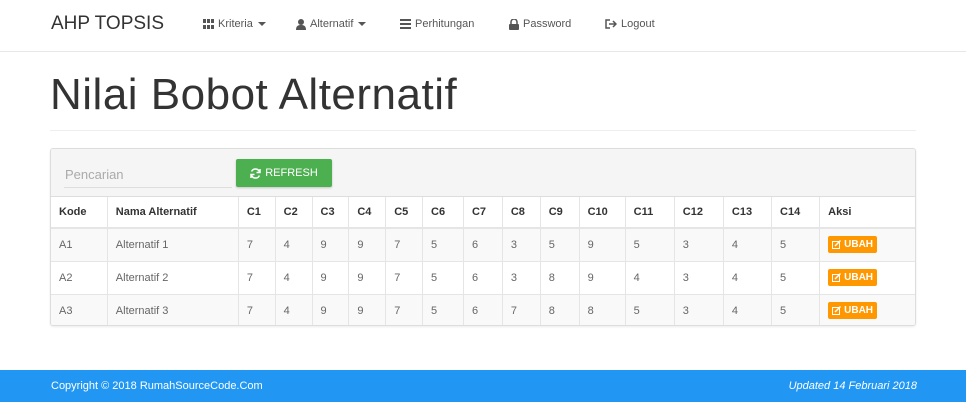 The width and height of the screenshot is (966, 405). Describe the element at coordinates (79, 309) in the screenshot. I see `cell-kode: A3` at that location.